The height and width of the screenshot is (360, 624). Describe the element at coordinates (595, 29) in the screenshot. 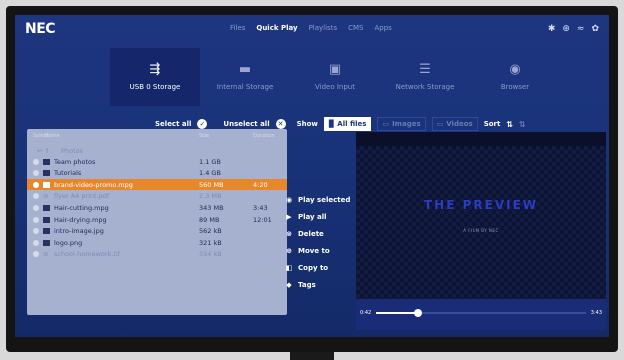

I see `gear-icon: ✿` at that location.